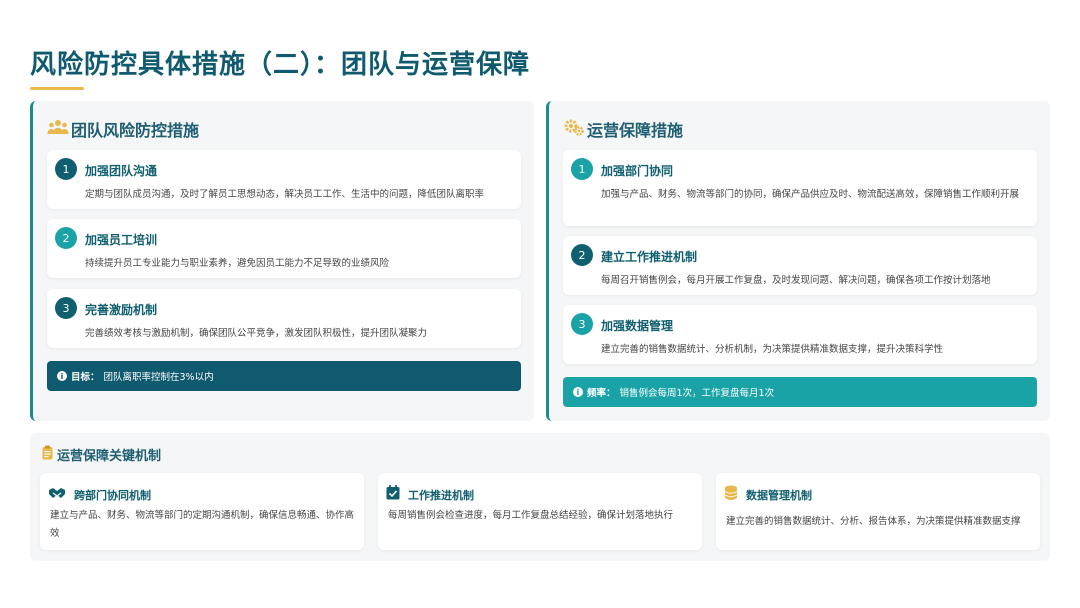  I want to click on title-underline, so click(57, 88).